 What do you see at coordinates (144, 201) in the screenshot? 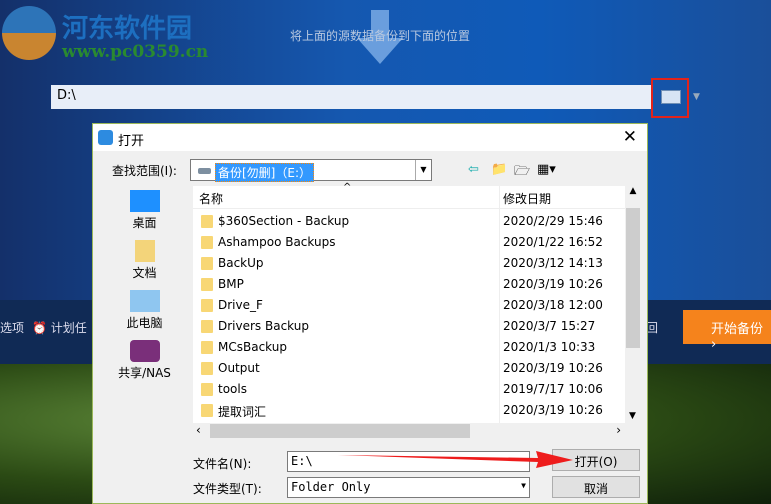
I see `desktop-icon` at bounding box center [144, 201].